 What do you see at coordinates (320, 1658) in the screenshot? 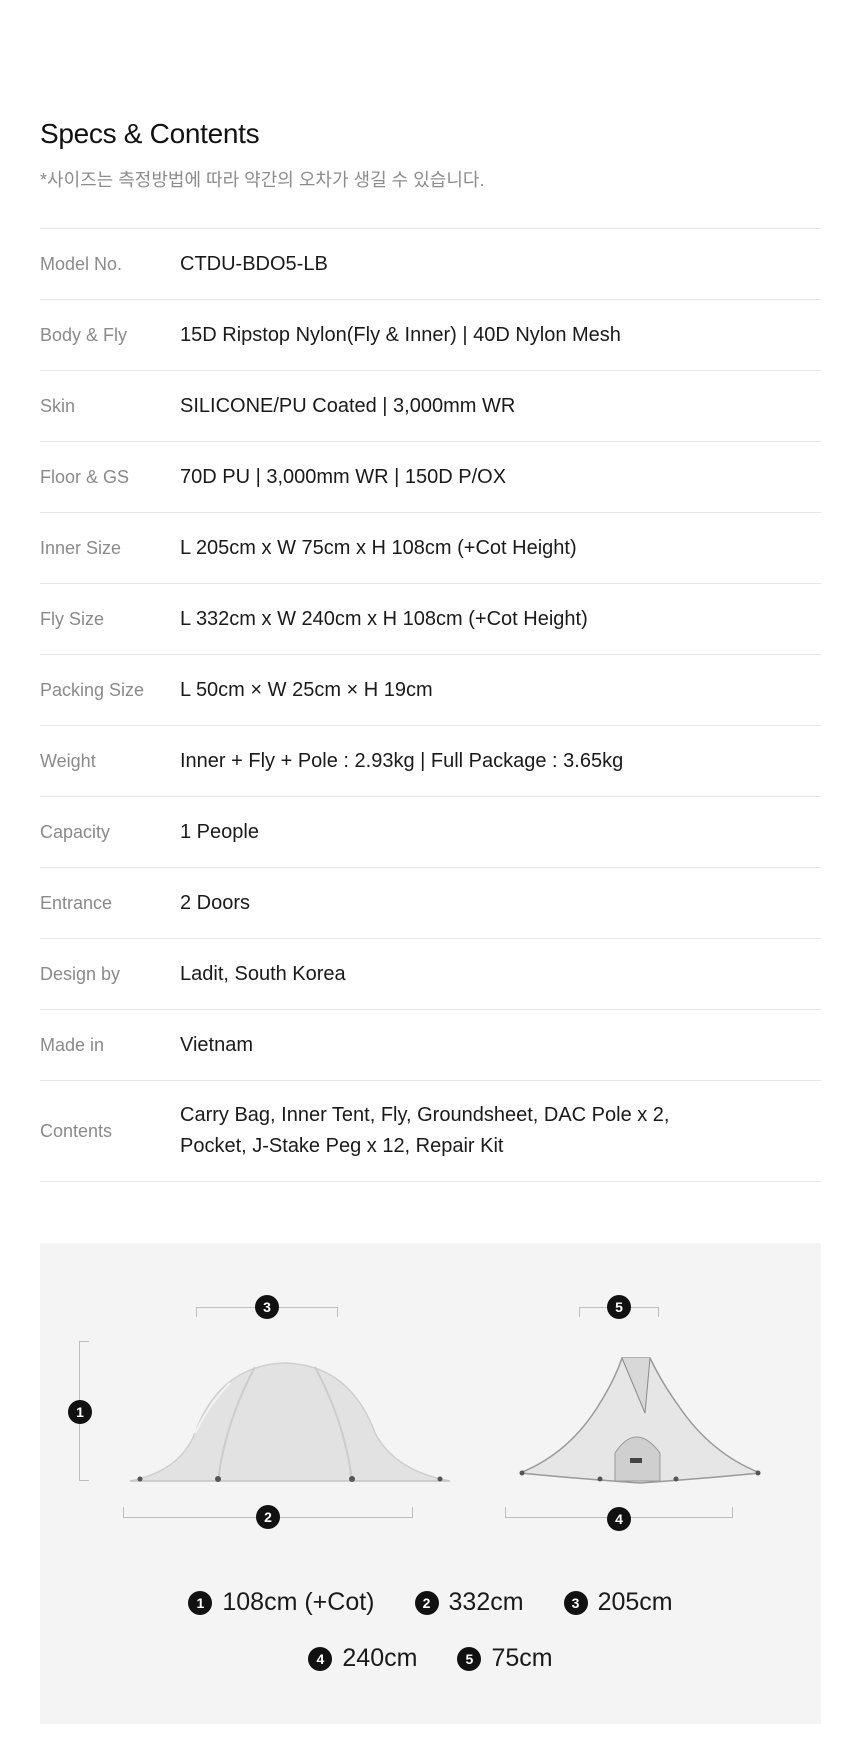
I see `legend-badge: 4` at bounding box center [320, 1658].